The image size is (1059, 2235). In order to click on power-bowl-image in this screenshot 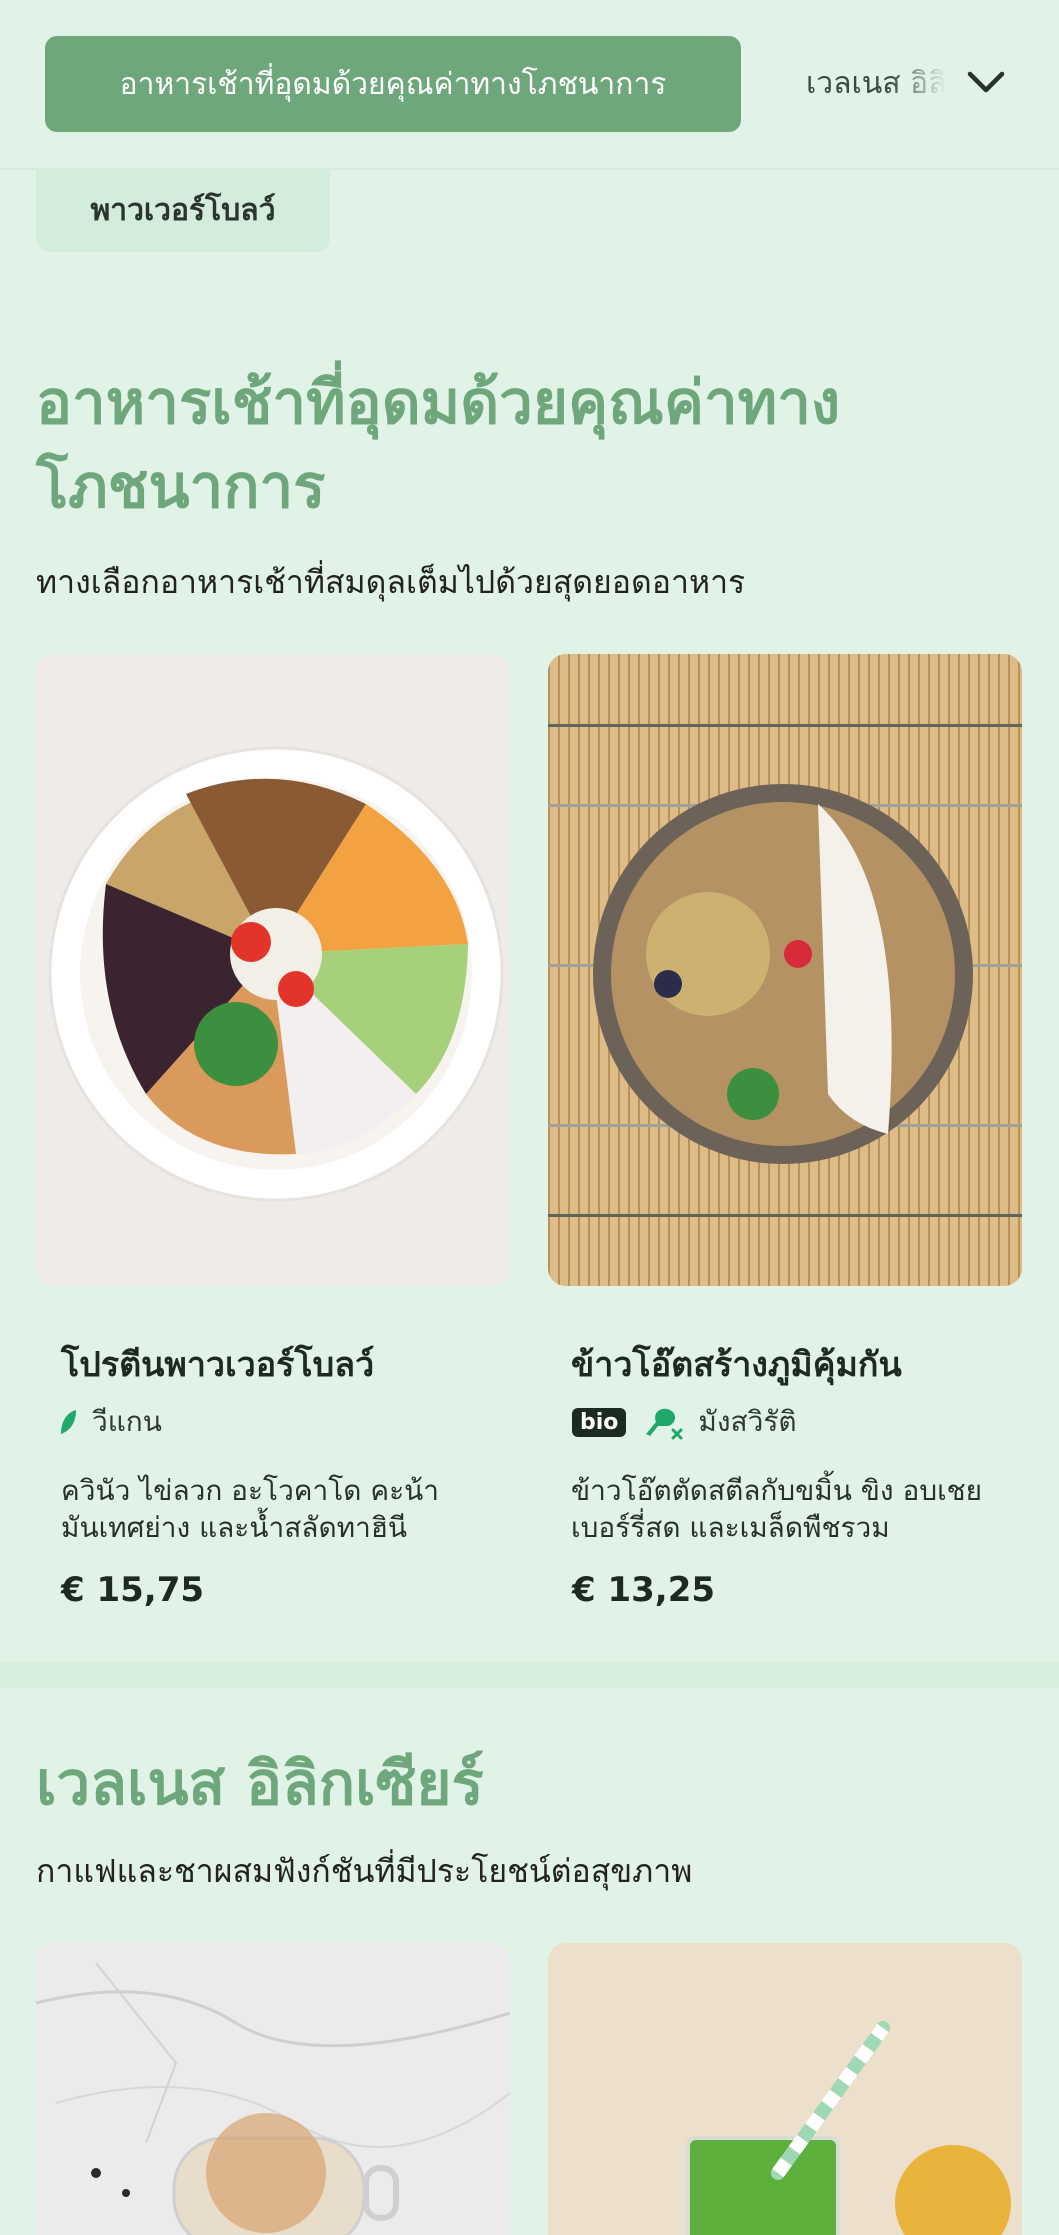, I will do `click(273, 970)`.